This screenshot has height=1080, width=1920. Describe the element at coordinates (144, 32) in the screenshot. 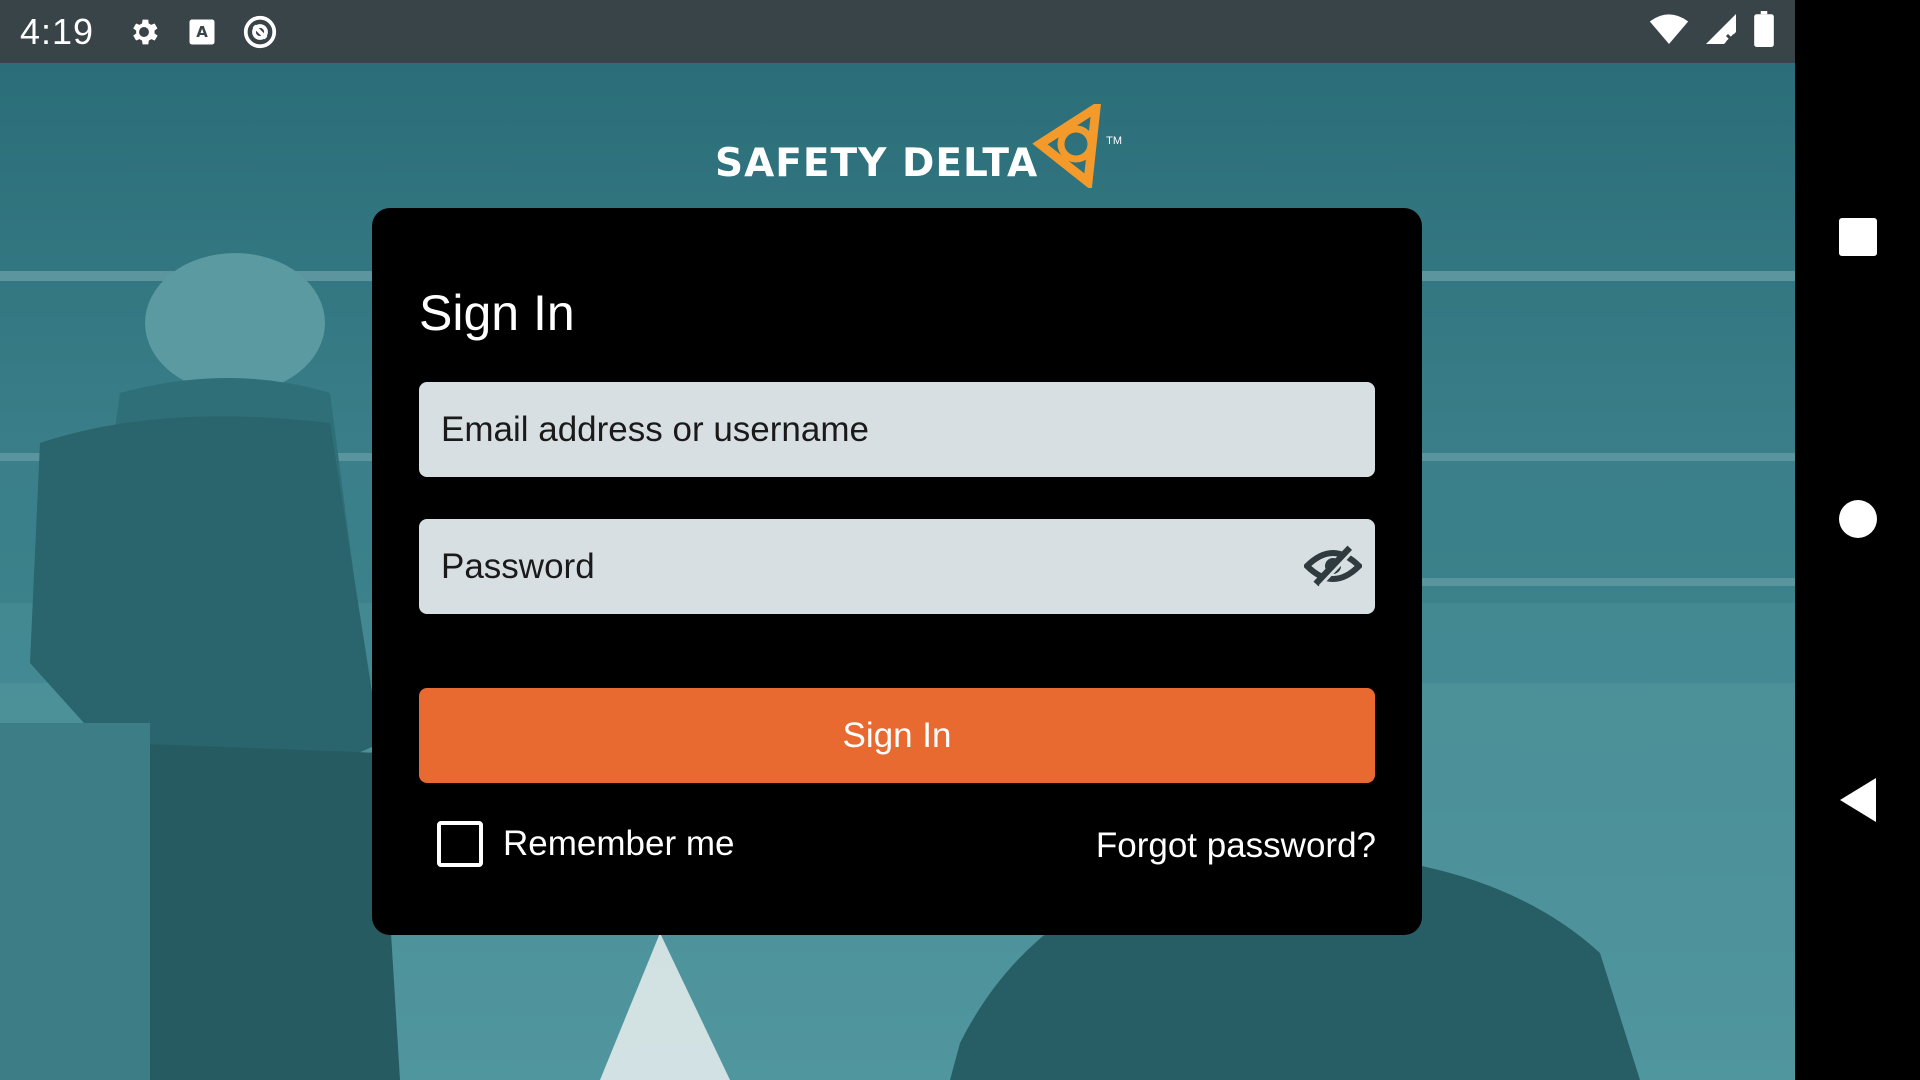

I see `settings-icon` at that location.